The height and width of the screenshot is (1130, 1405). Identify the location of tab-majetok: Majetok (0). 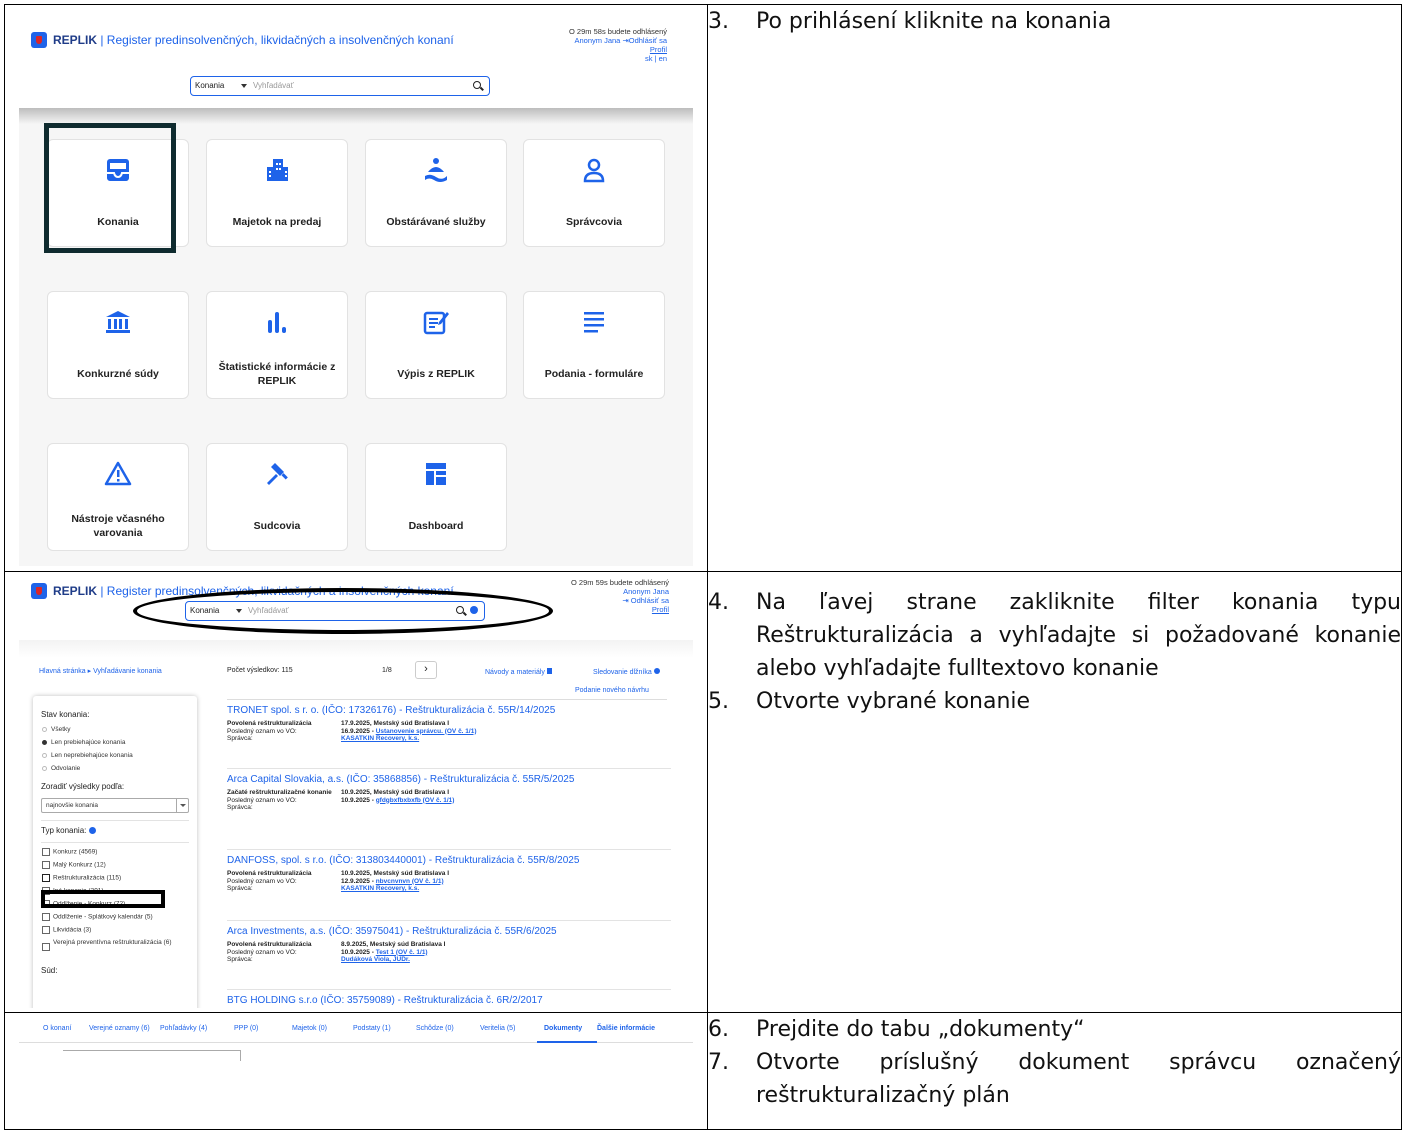
(309, 1028).